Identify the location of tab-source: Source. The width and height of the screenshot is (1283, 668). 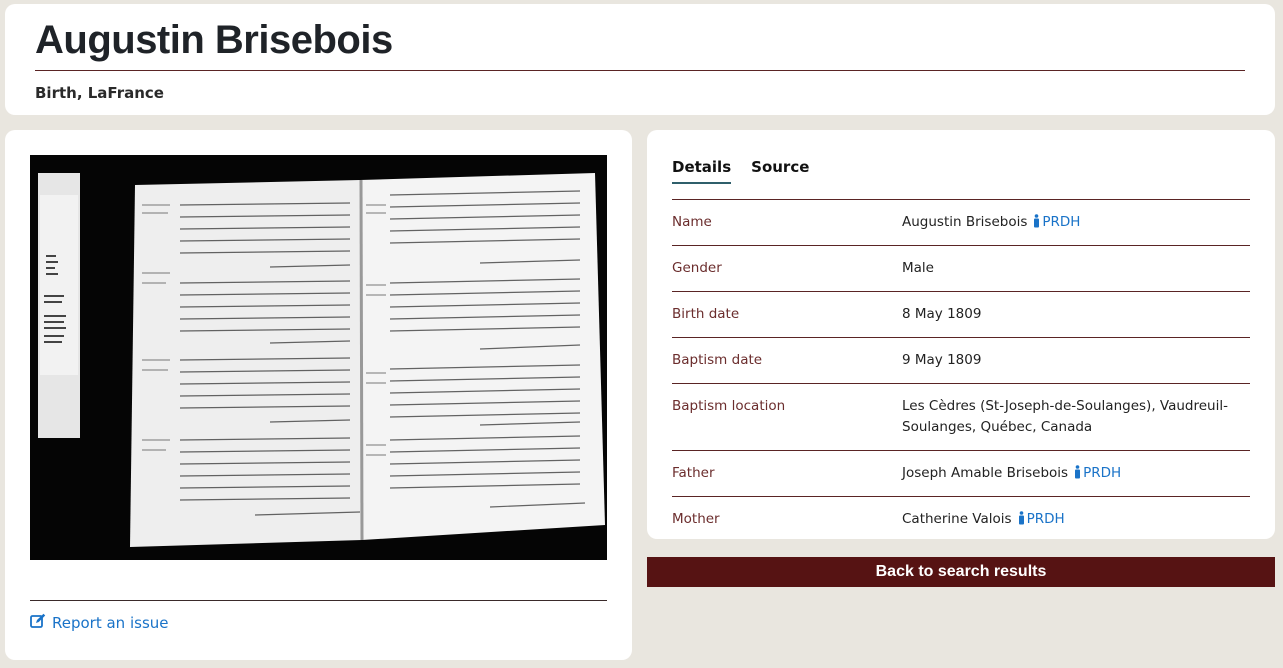
(780, 171).